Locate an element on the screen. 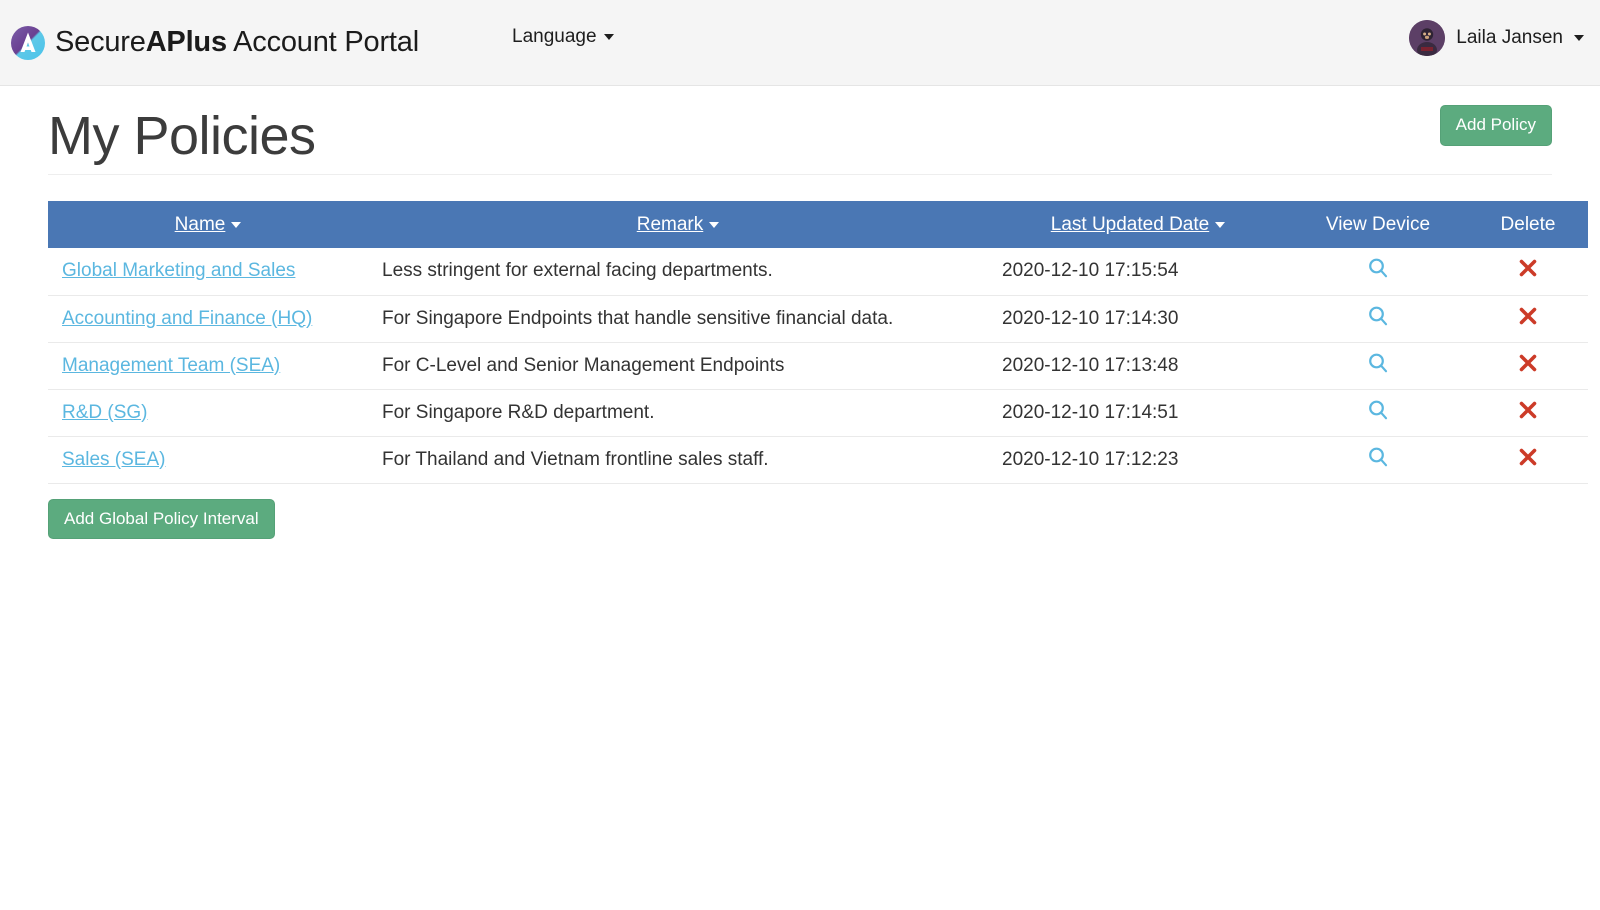 The width and height of the screenshot is (1600, 910). add-policy-button: Add Policy is located at coordinates (1495, 125).